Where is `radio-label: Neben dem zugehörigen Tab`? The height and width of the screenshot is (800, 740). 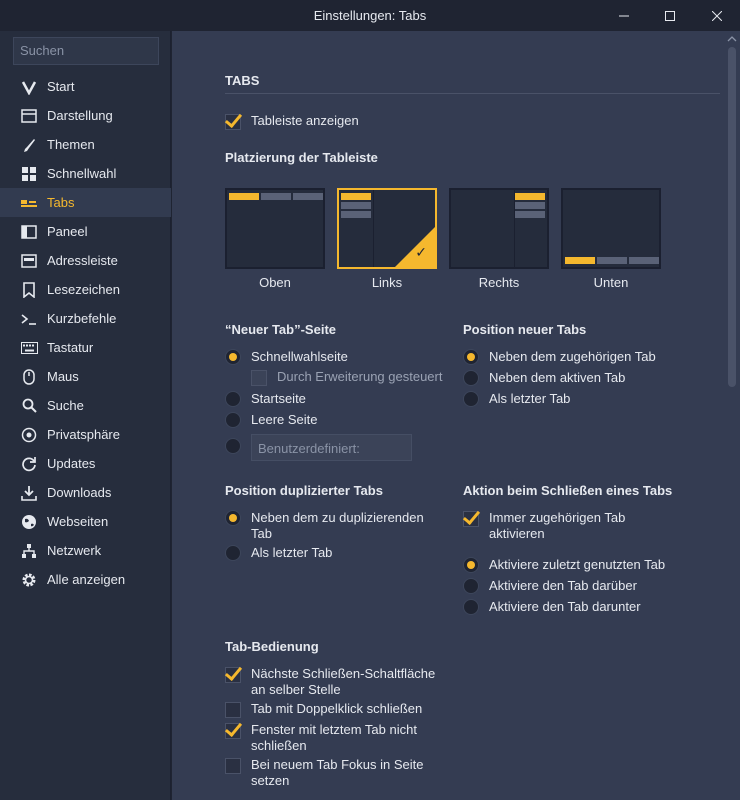 radio-label: Neben dem zugehörigen Tab is located at coordinates (572, 356).